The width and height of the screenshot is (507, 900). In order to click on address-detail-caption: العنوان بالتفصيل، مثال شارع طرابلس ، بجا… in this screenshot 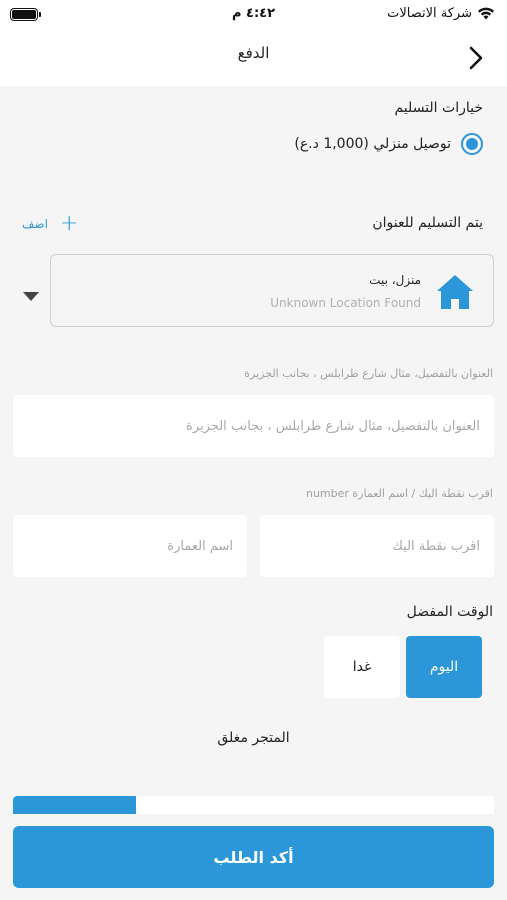, I will do `click(368, 373)`.